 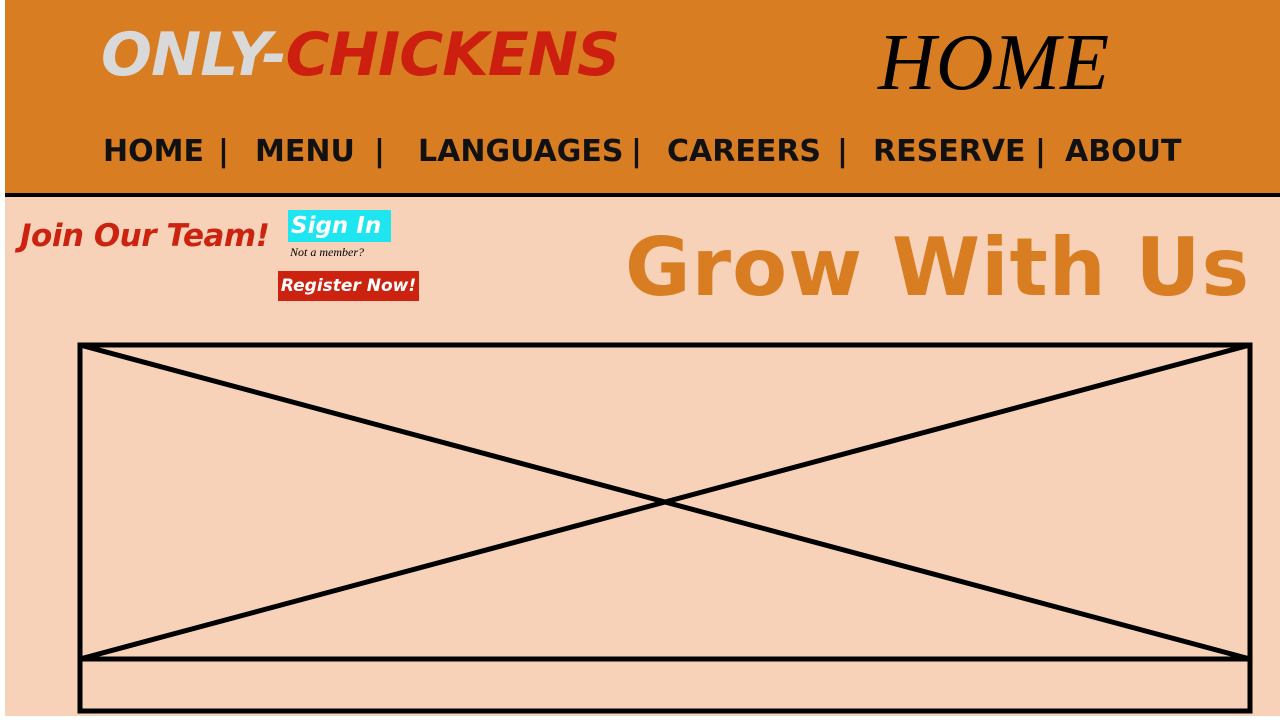 What do you see at coordinates (994, 63) in the screenshot?
I see `page-title: HOME` at bounding box center [994, 63].